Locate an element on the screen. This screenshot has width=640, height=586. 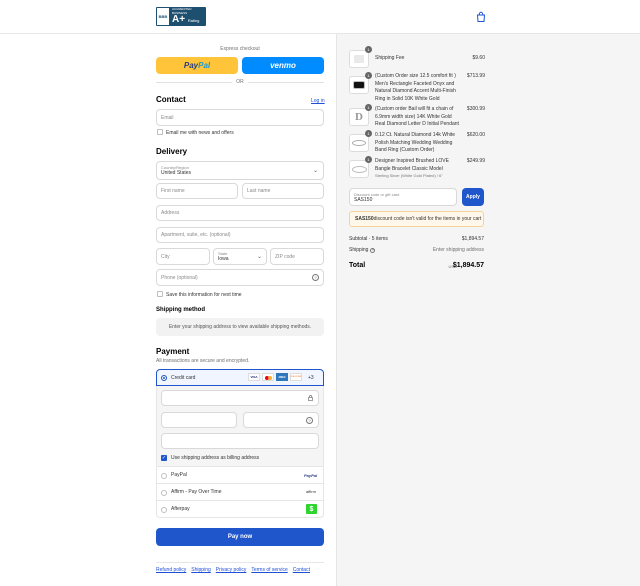
item-price: $300.99 is located at coordinates (475, 109).